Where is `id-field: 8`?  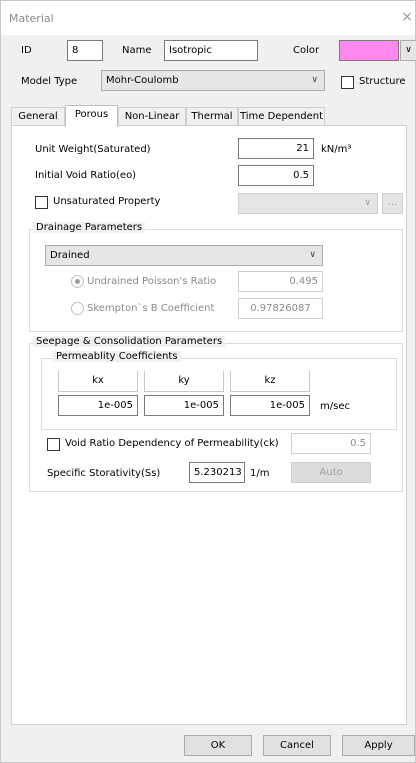 id-field: 8 is located at coordinates (85, 50).